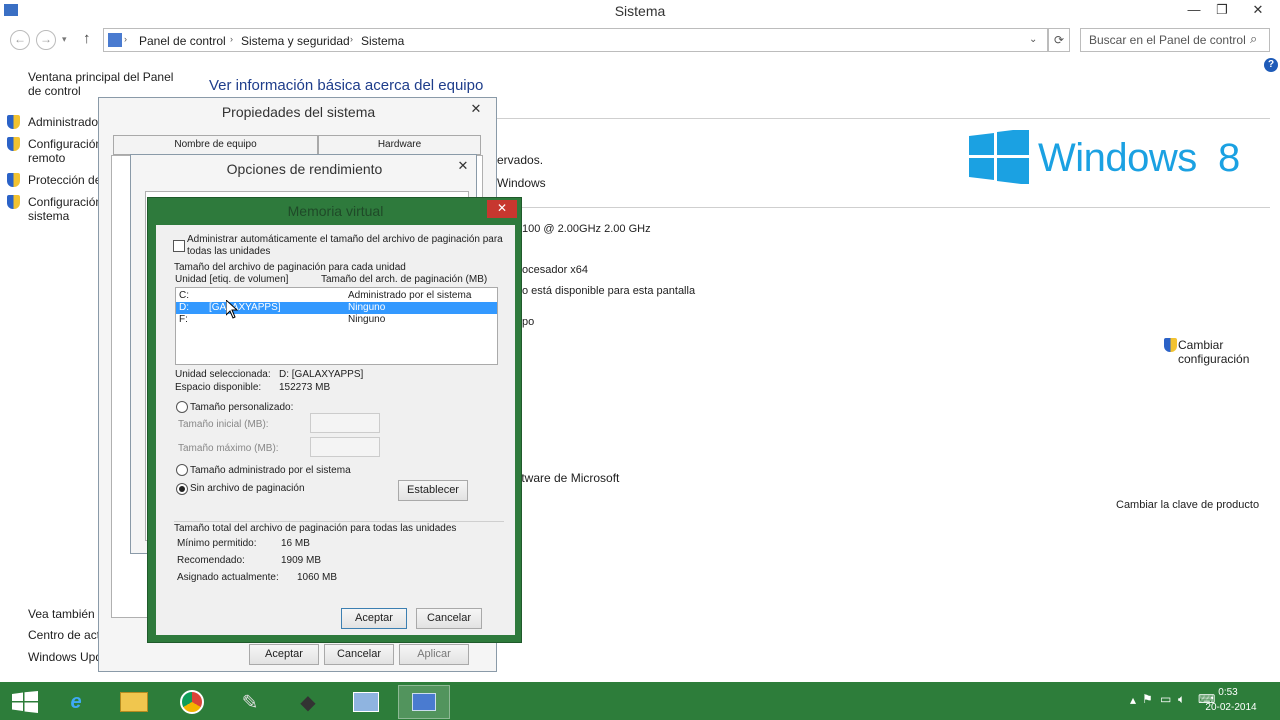  What do you see at coordinates (66, 180) in the screenshot?
I see `sidebar-item-protection: Protección del` at bounding box center [66, 180].